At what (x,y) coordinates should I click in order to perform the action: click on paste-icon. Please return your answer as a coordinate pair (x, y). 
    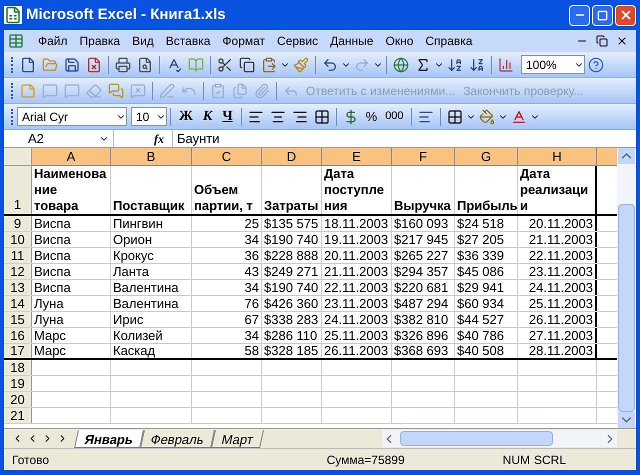
    Looking at the image, I should click on (269, 64).